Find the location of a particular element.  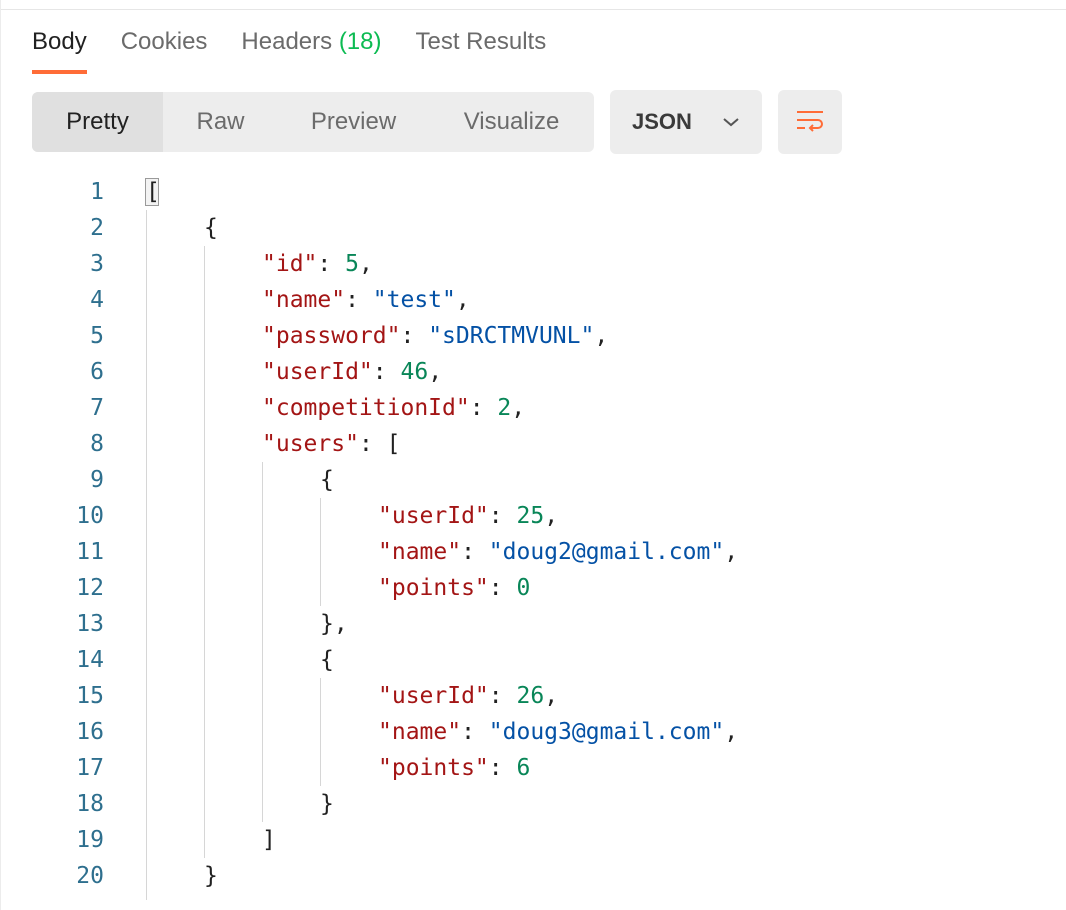

code-text: "userId": 25, is located at coordinates (468, 516).